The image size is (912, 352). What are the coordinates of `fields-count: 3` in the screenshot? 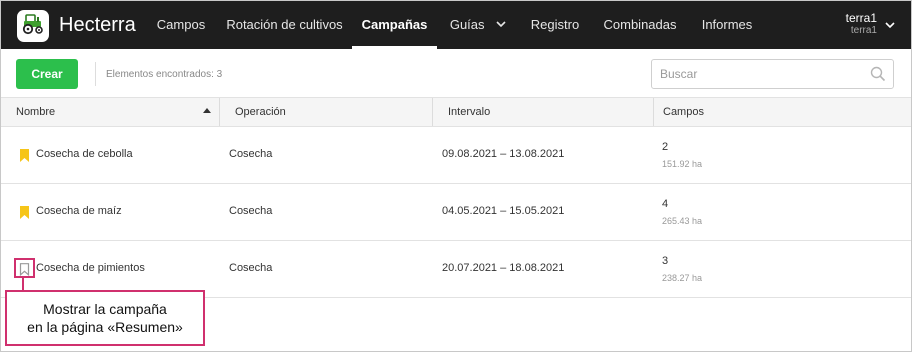 It's located at (665, 261).